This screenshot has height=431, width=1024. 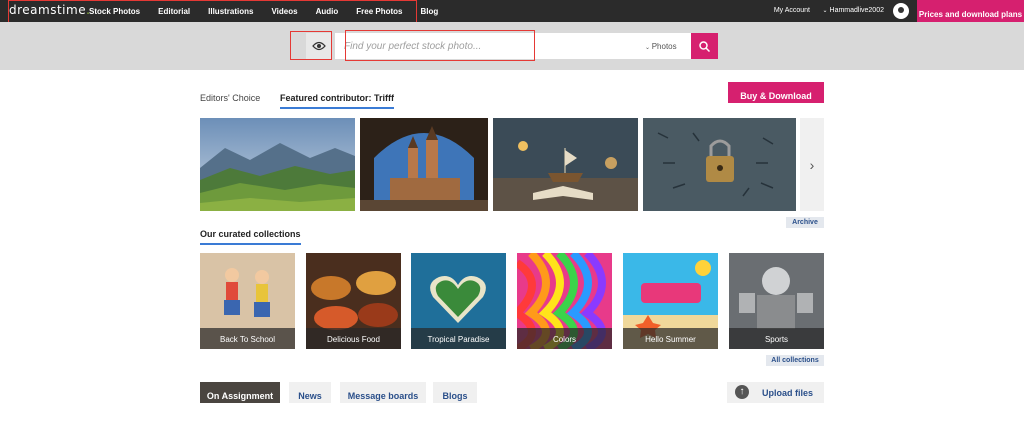 What do you see at coordinates (664, 46) in the screenshot?
I see `search-type-label: Photos` at bounding box center [664, 46].